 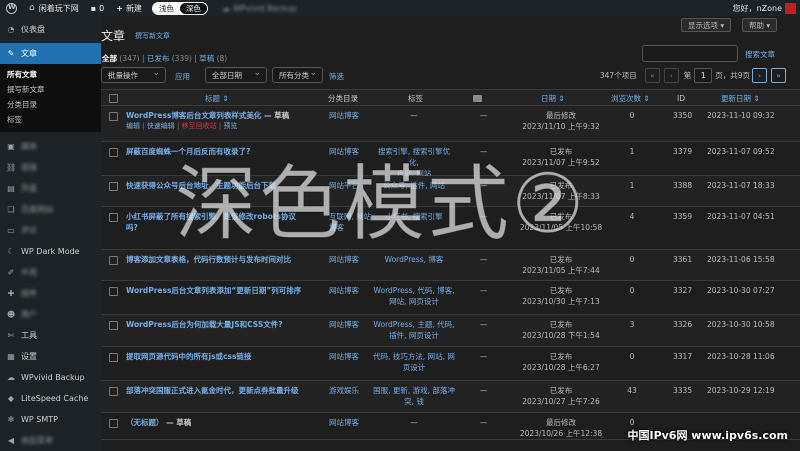 What do you see at coordinates (50, 167) in the screenshot?
I see `menu-links: ⛓ 链接` at bounding box center [50, 167].